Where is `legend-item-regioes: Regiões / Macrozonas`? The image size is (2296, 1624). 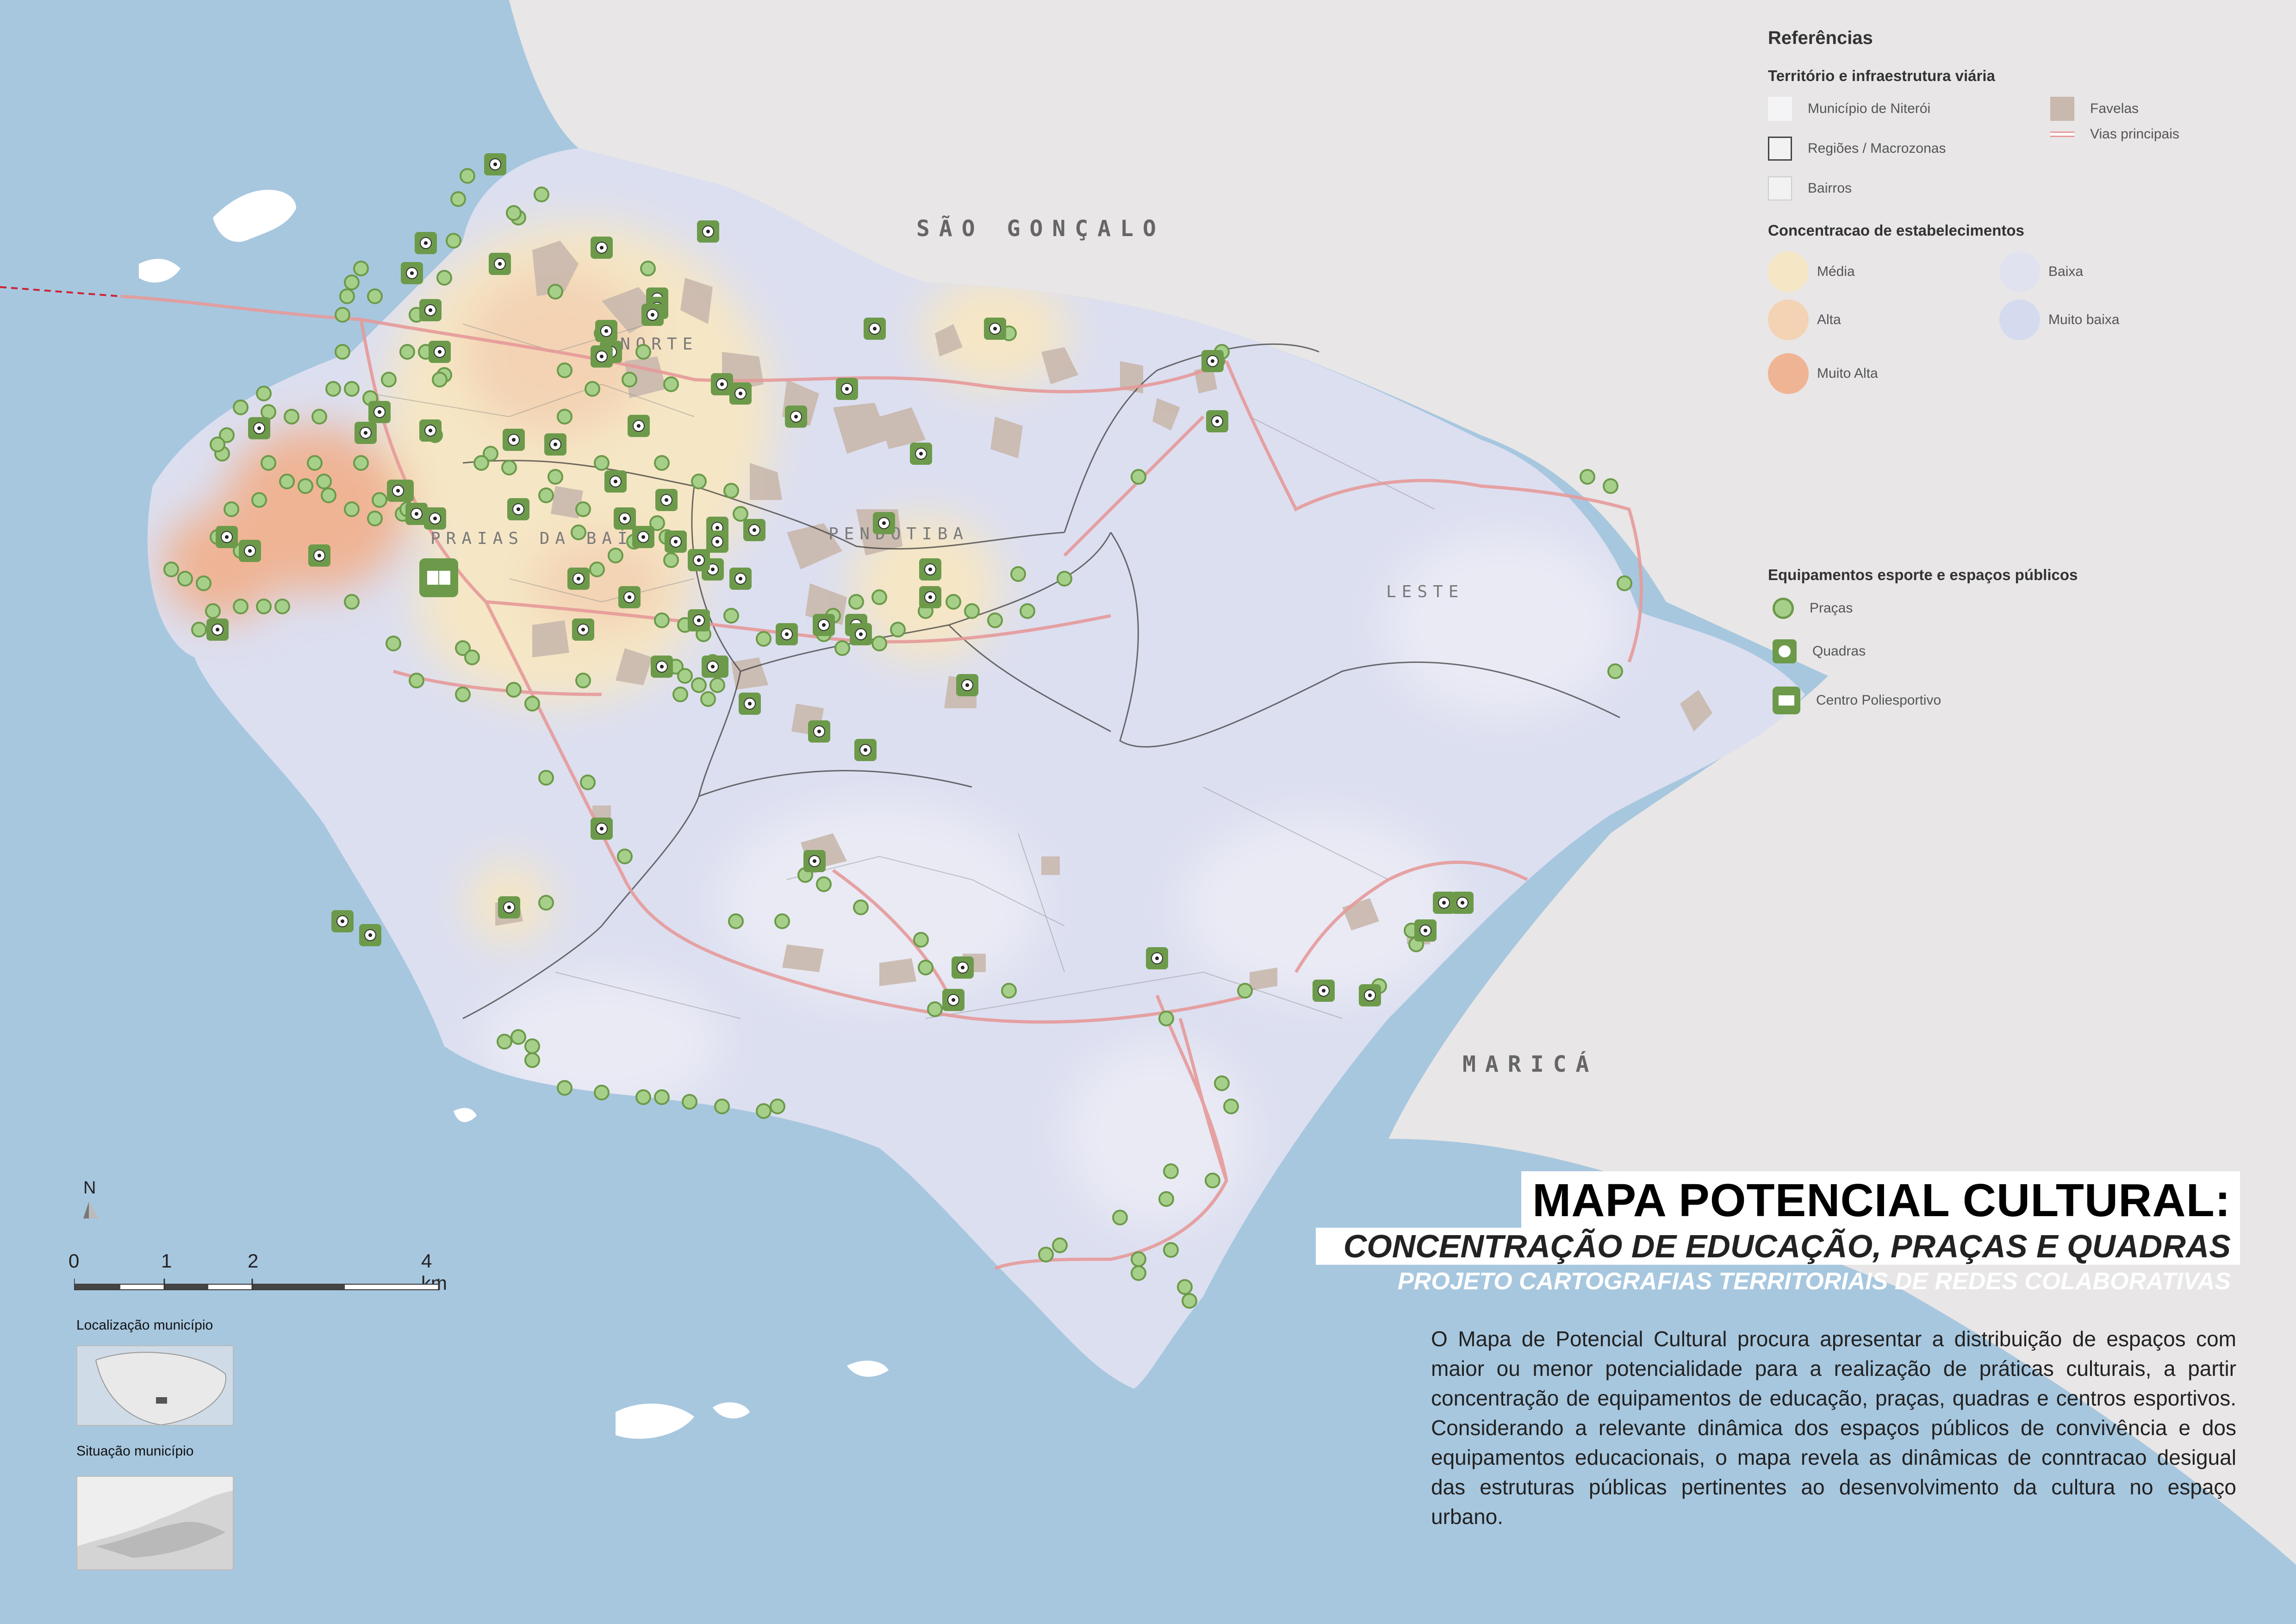 legend-item-regioes: Regiões / Macrozonas is located at coordinates (1857, 149).